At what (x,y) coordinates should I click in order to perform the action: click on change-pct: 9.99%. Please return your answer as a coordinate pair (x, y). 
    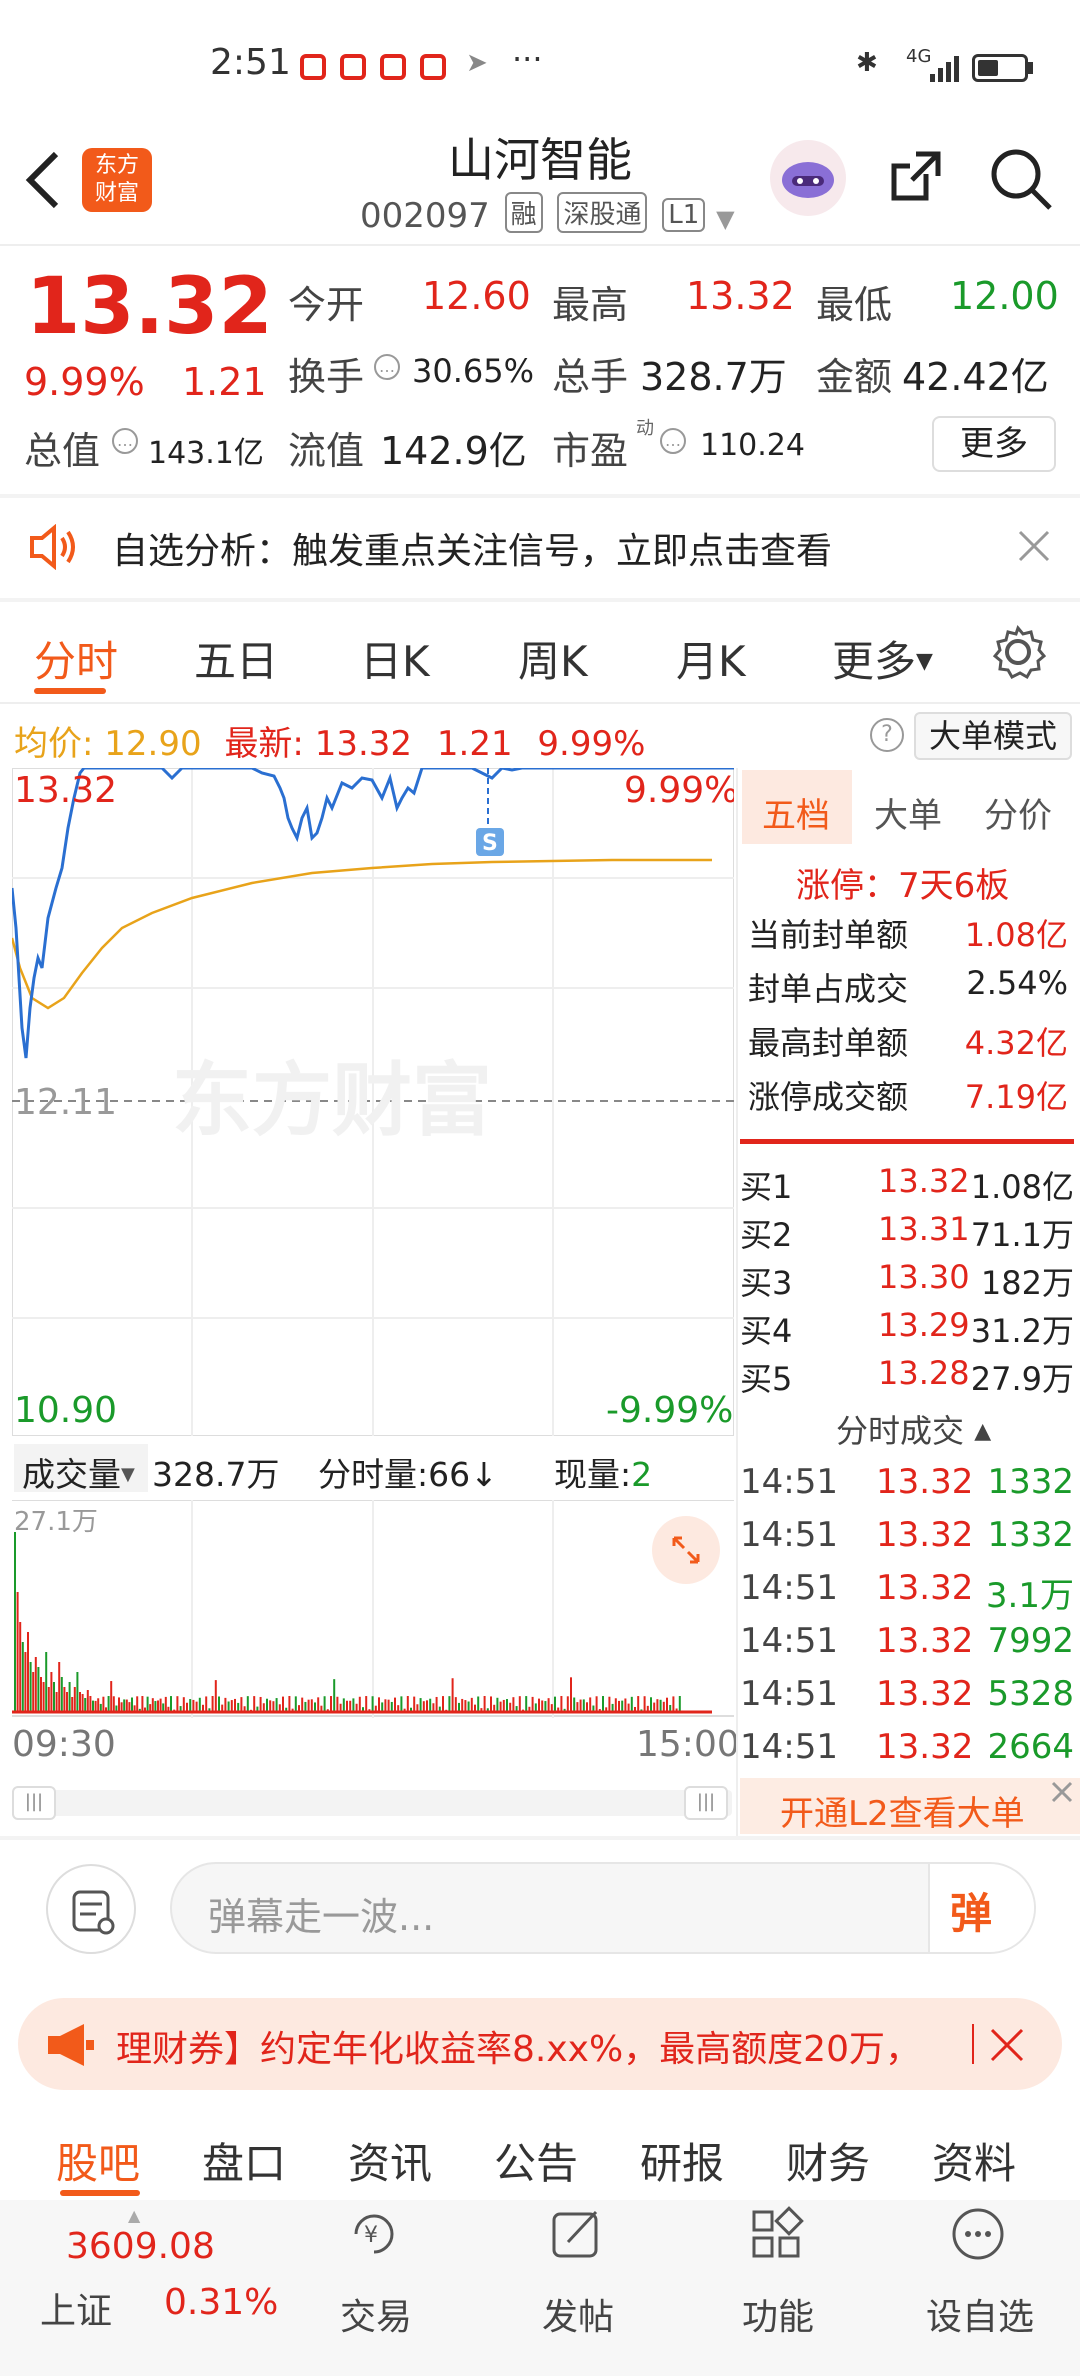
    Looking at the image, I should click on (84, 382).